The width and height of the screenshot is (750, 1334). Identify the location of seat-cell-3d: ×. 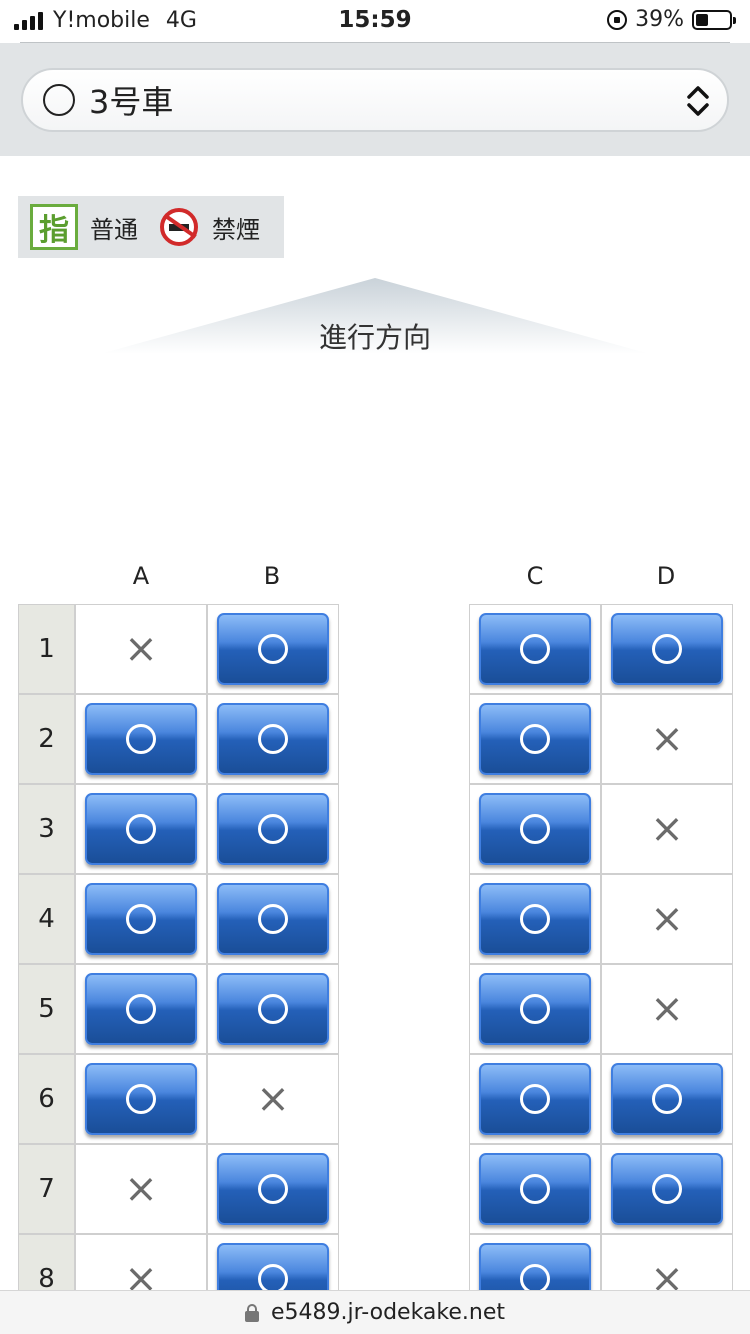
(667, 829).